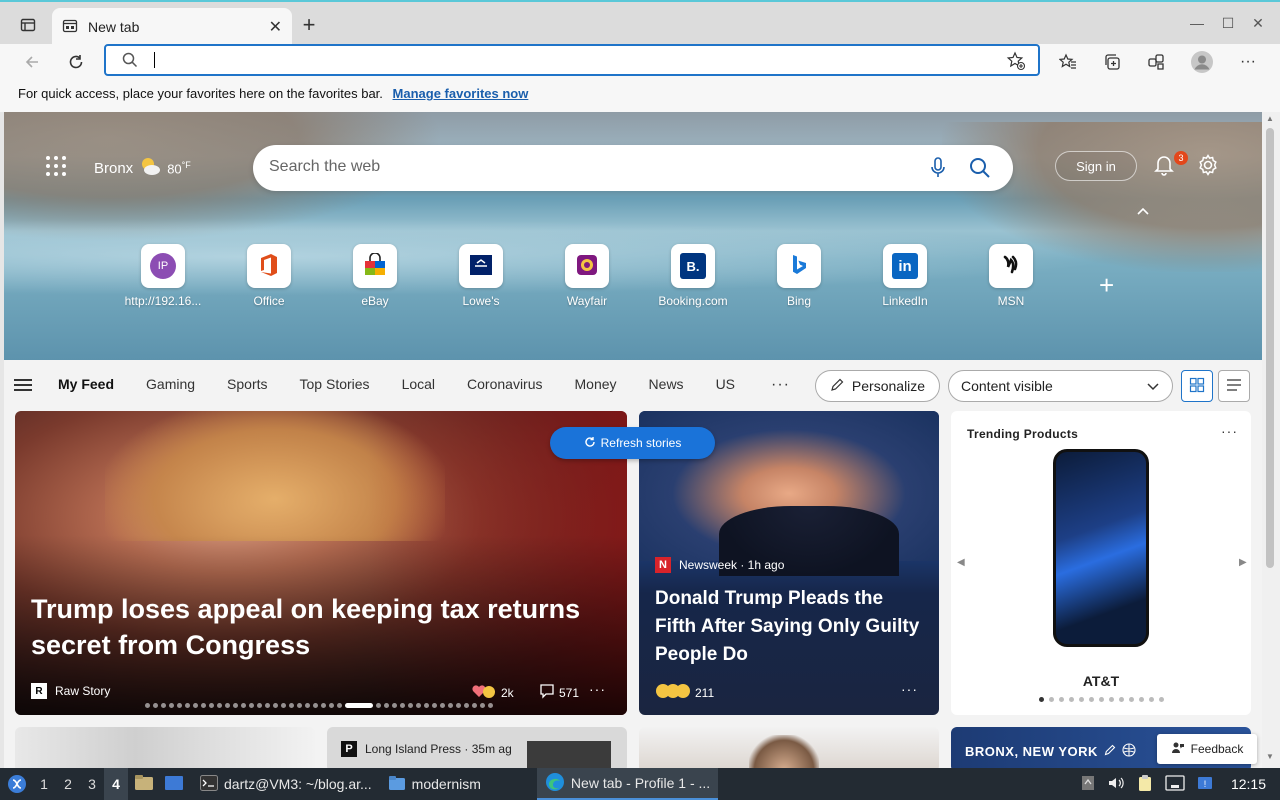  What do you see at coordinates (86, 385) in the screenshot?
I see `nav-my-feed: My Feed` at bounding box center [86, 385].